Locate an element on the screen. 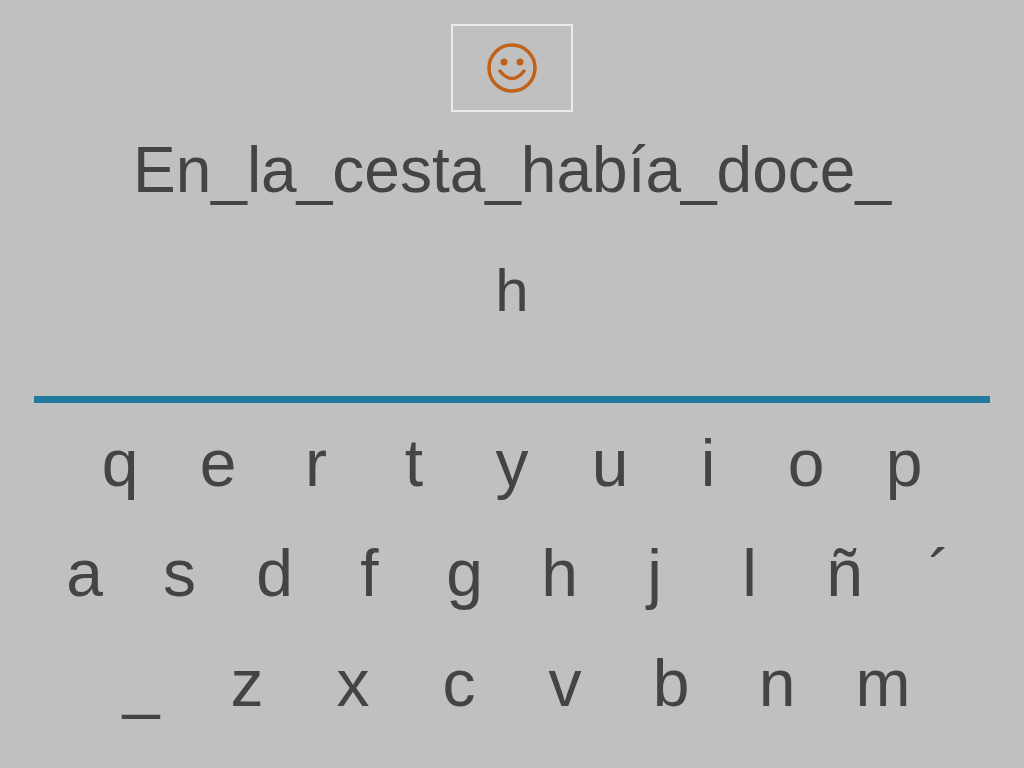 The width and height of the screenshot is (1024, 768). letter-key: c is located at coordinates (459, 683).